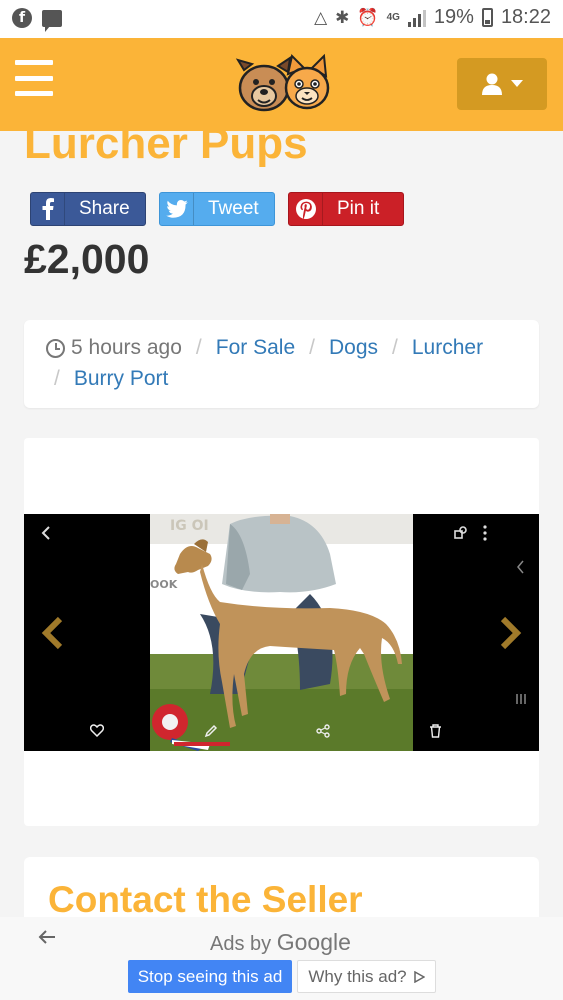  What do you see at coordinates (447, 348) in the screenshot?
I see `breadcrumb-link-lurcher: Lurcher` at bounding box center [447, 348].